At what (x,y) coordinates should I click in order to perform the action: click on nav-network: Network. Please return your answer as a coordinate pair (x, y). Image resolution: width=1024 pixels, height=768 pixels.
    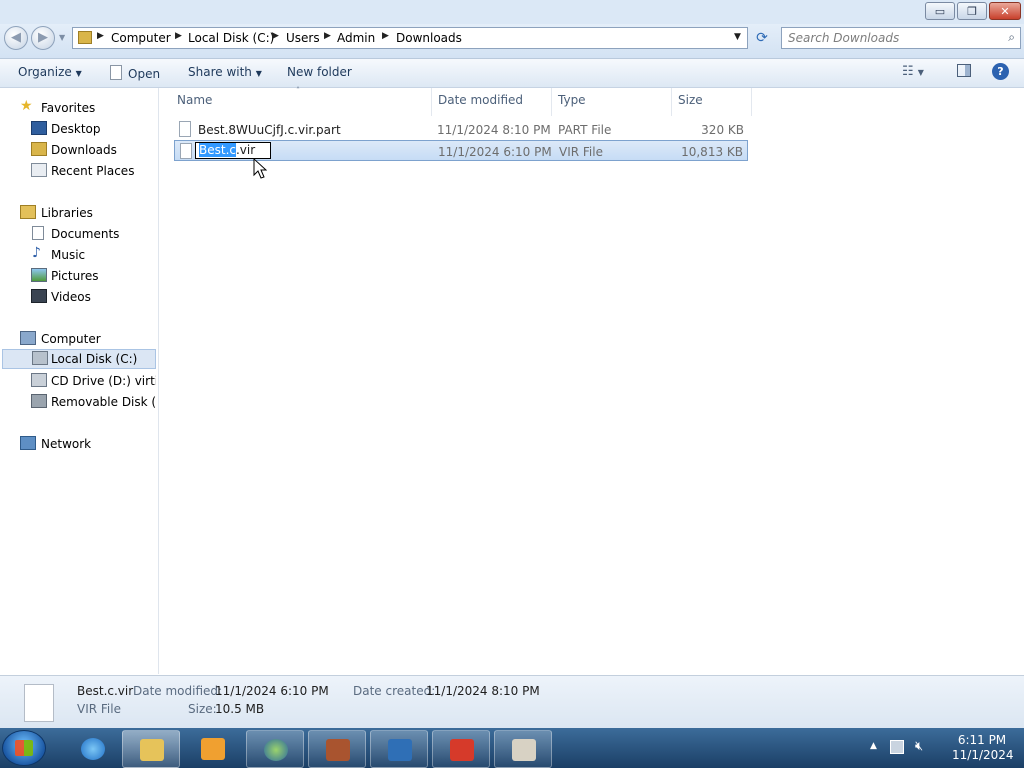
    Looking at the image, I should click on (78, 444).